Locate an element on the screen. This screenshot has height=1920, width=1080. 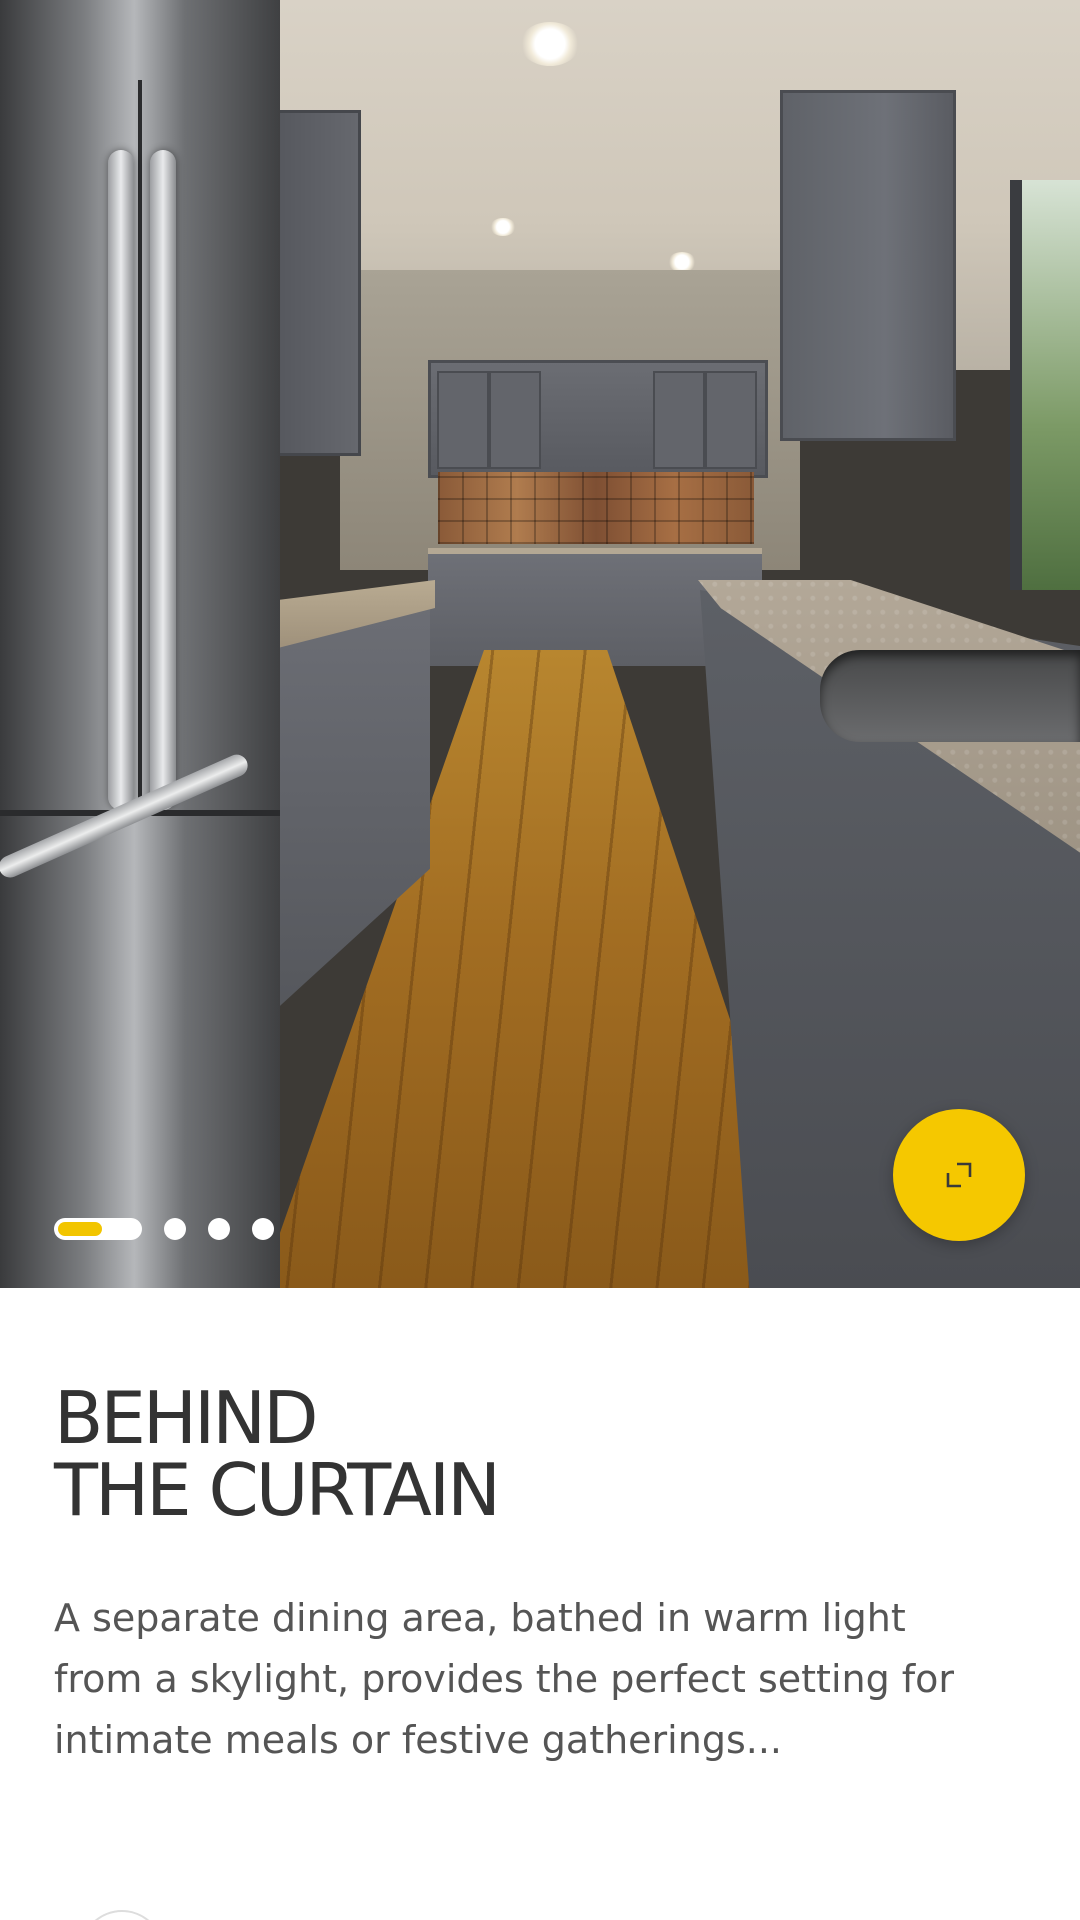
window is located at coordinates (1045, 385).